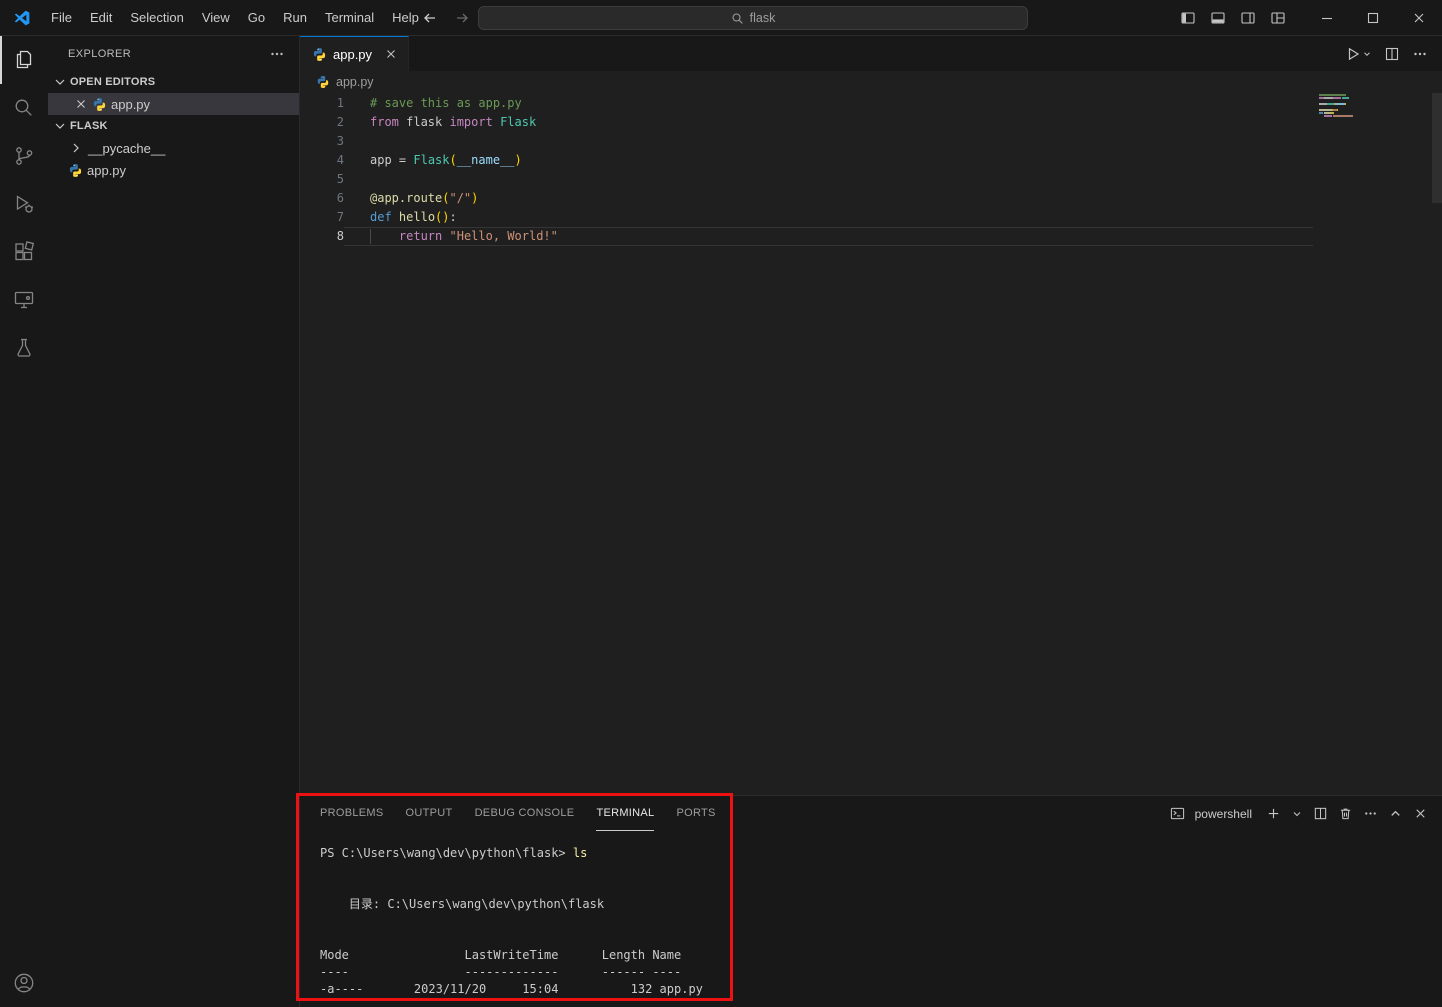 The width and height of the screenshot is (1442, 1007). What do you see at coordinates (806, 160) in the screenshot?
I see `code-line-4: 4 app = Flask(__name__)` at bounding box center [806, 160].